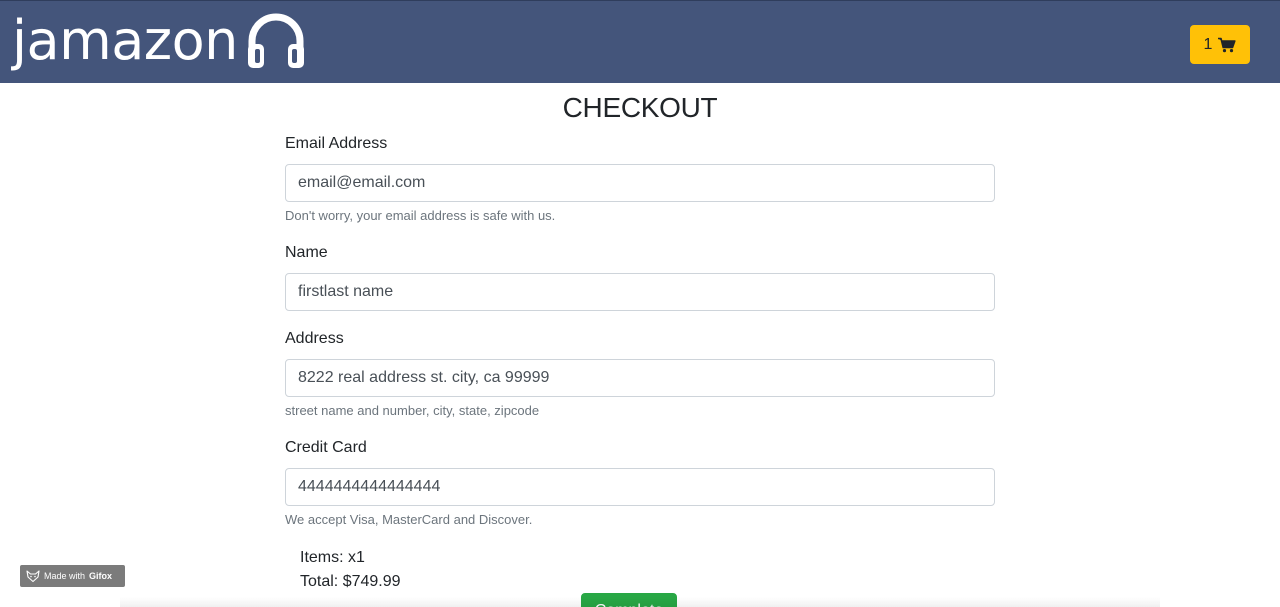  Describe the element at coordinates (350, 581) in the screenshot. I see `order-total: Total: $749.99` at that location.